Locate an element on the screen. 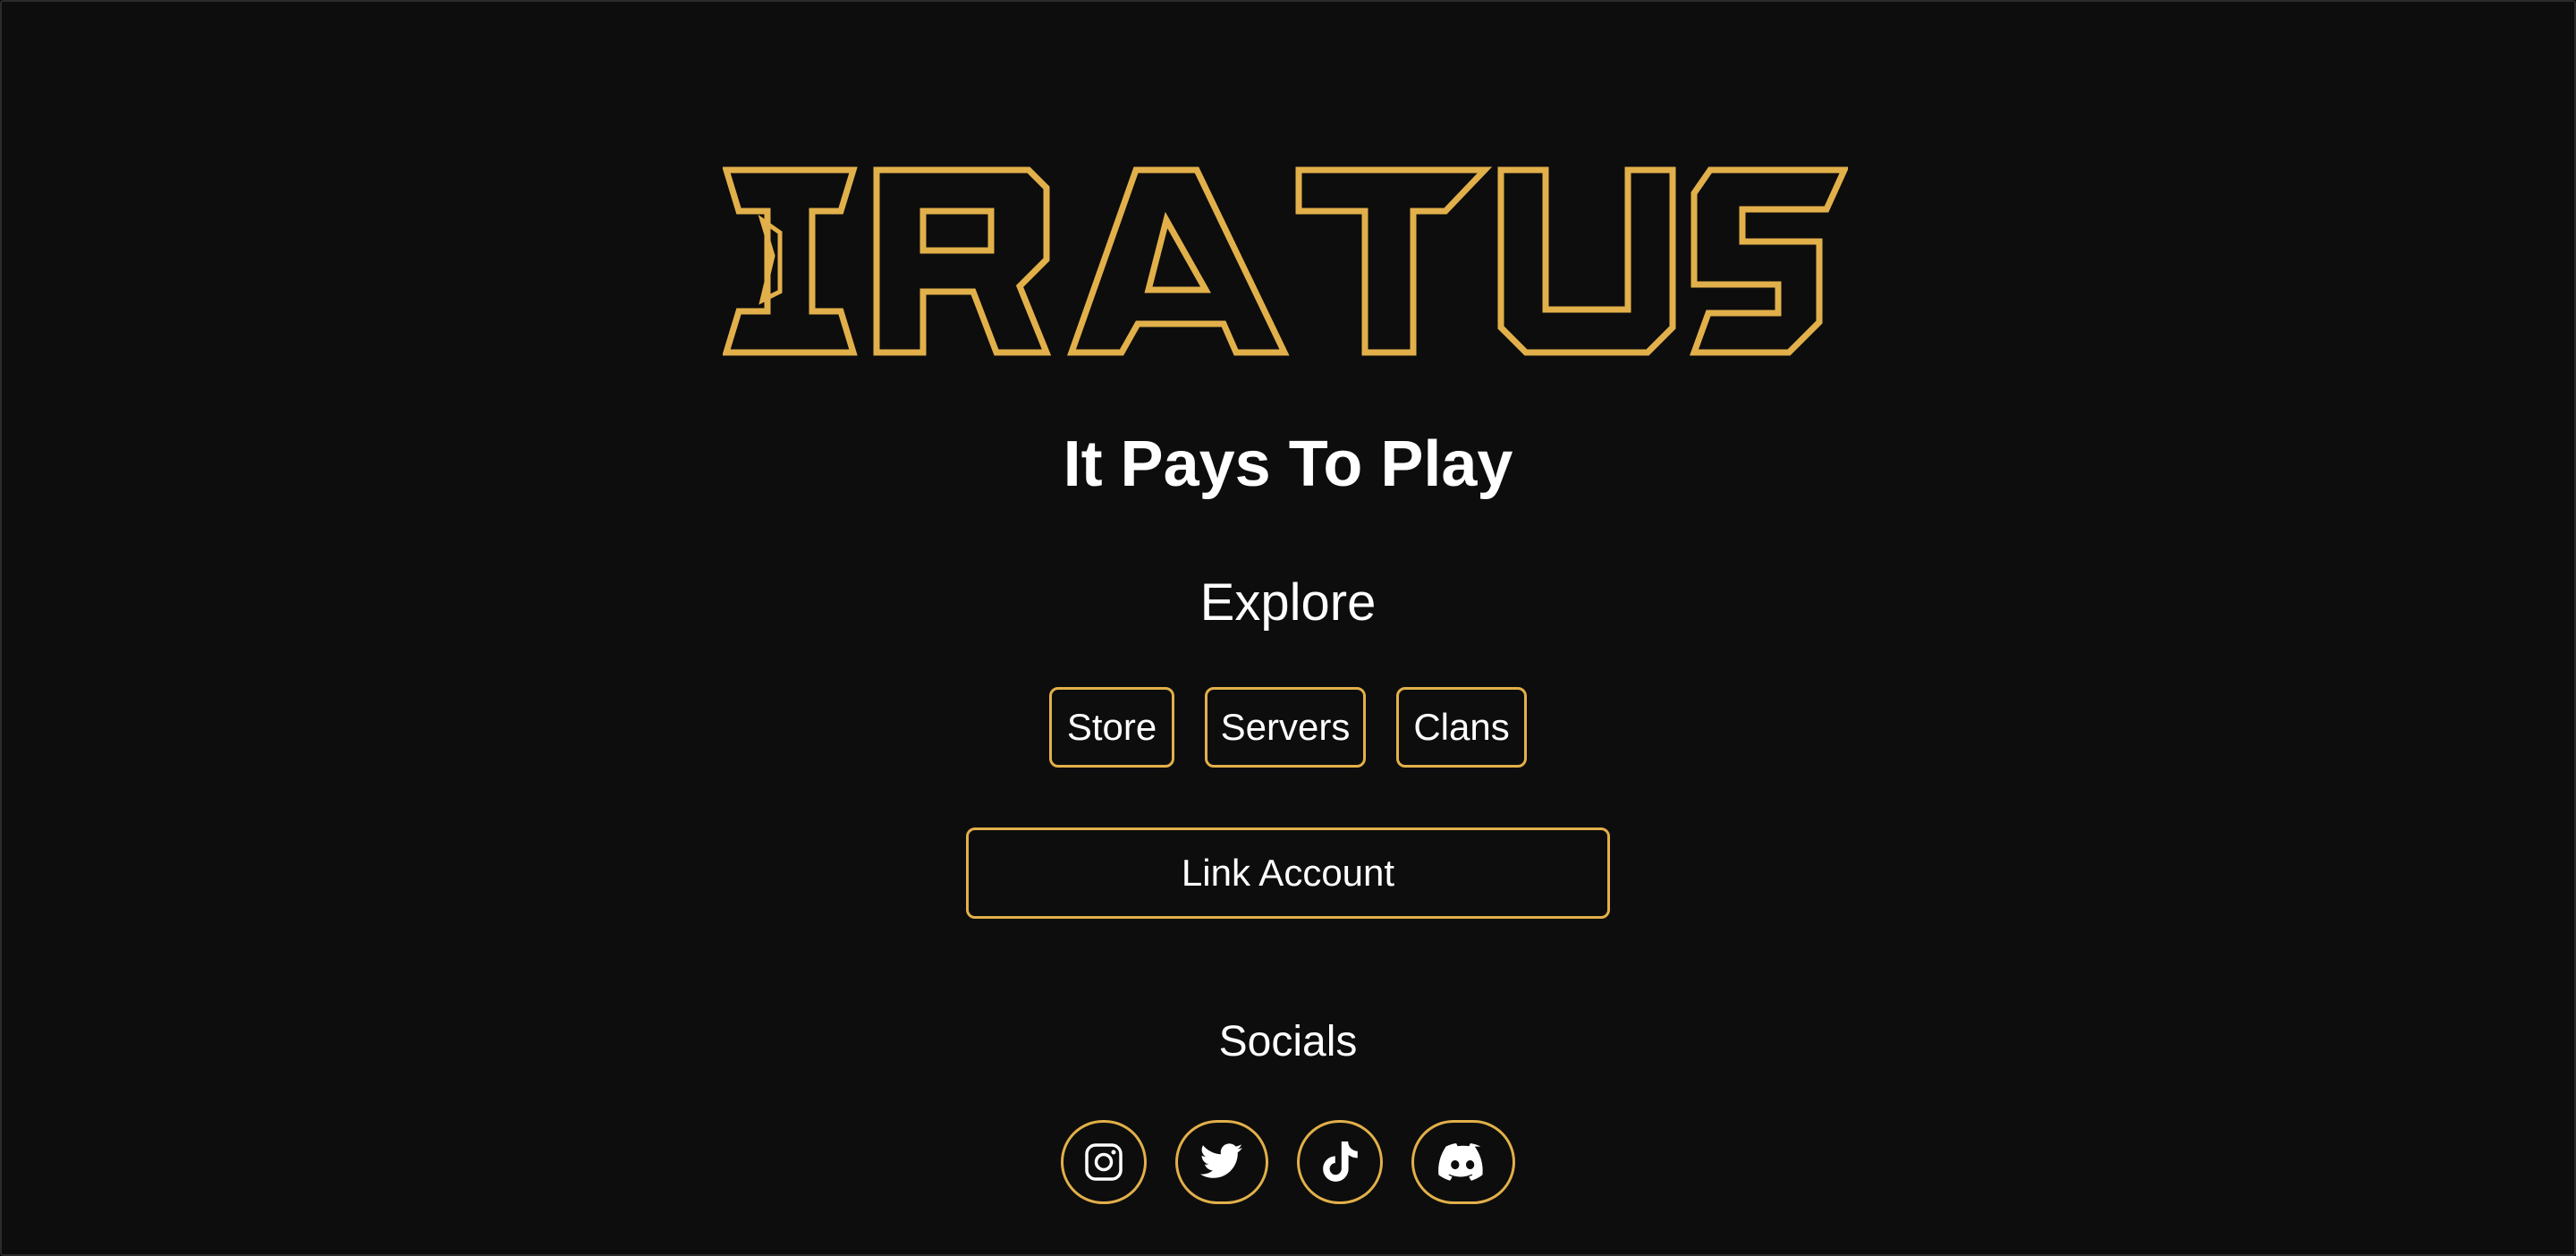  tiktok-button is located at coordinates (1340, 1162).